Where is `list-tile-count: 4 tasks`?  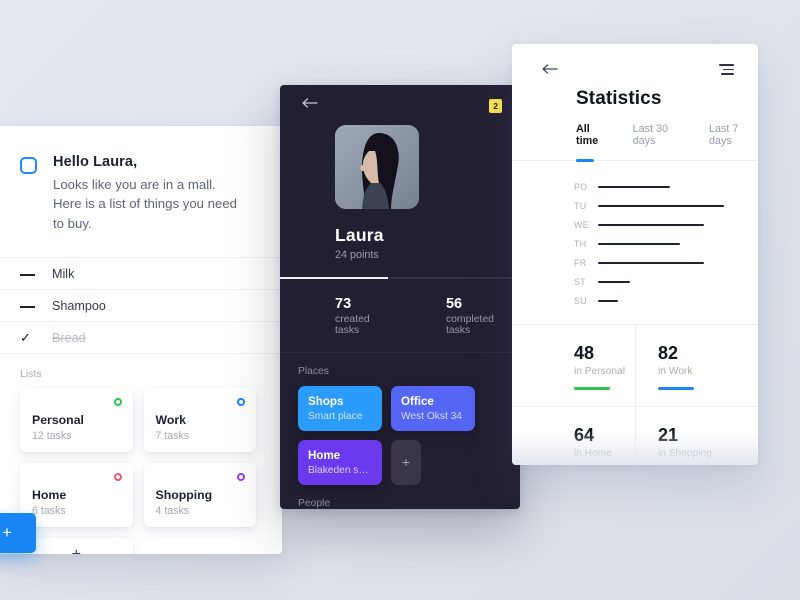 list-tile-count: 4 tasks is located at coordinates (172, 511).